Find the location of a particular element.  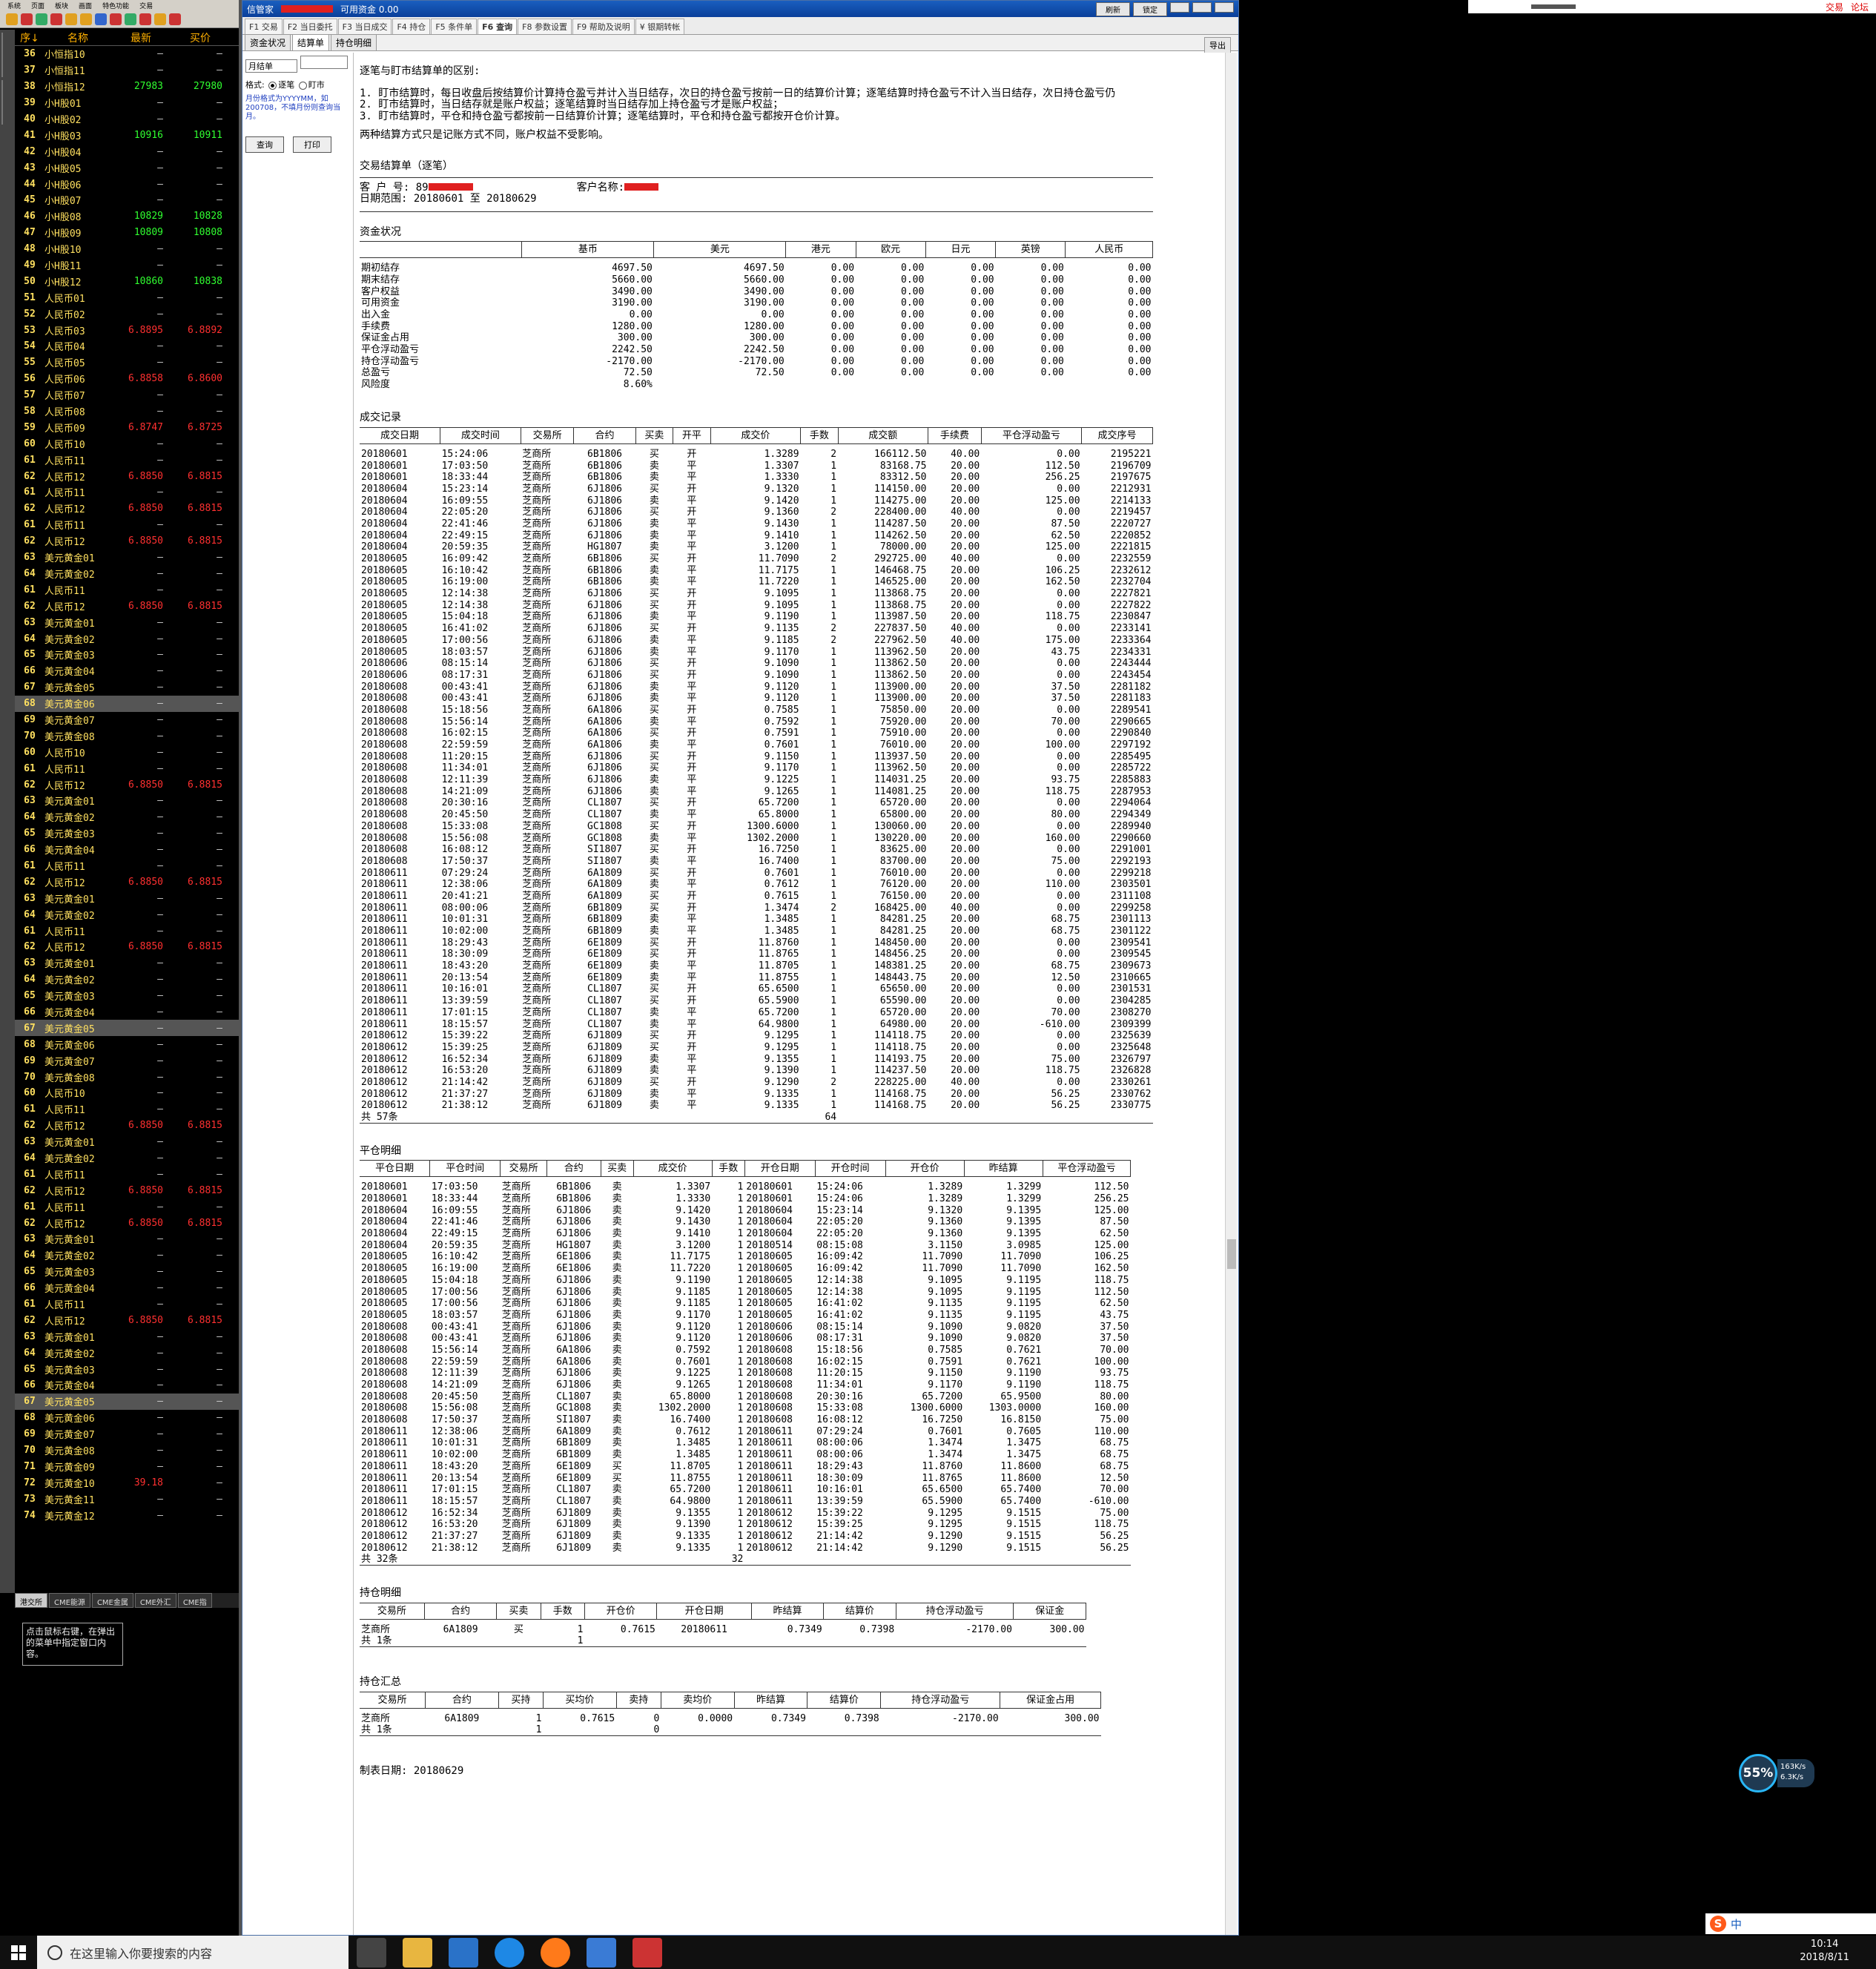

file-explorer-icon is located at coordinates (418, 1952).